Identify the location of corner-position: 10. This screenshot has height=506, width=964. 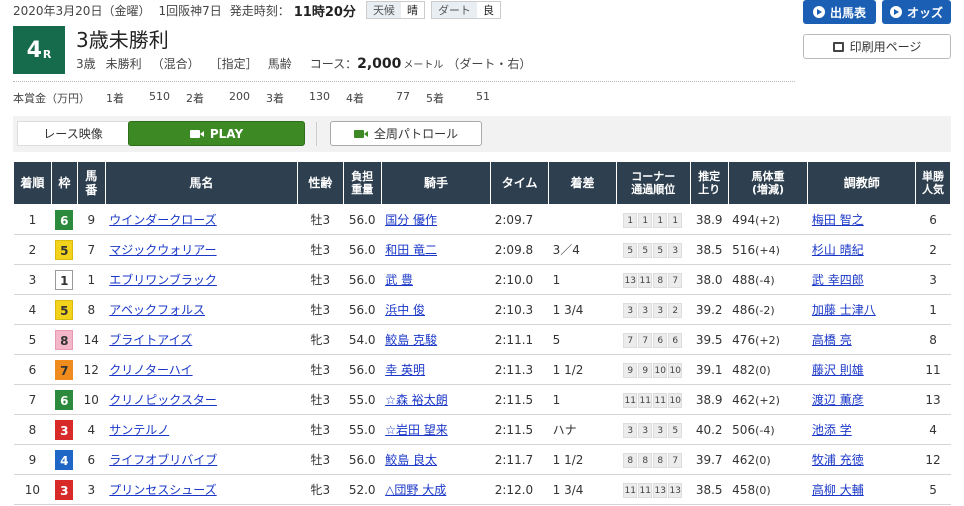
(675, 400).